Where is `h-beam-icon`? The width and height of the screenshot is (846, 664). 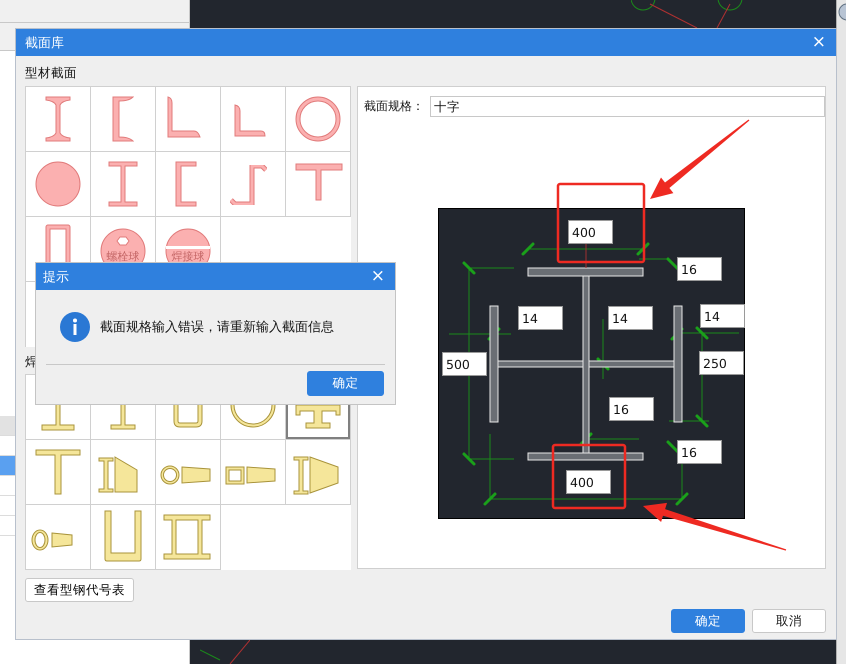 h-beam-icon is located at coordinates (123, 184).